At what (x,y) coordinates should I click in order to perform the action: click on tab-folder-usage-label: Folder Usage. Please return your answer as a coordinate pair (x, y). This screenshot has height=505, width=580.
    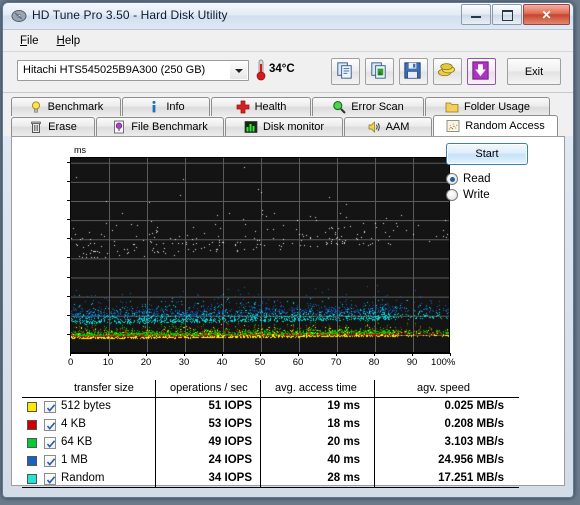
    Looking at the image, I should click on (497, 107).